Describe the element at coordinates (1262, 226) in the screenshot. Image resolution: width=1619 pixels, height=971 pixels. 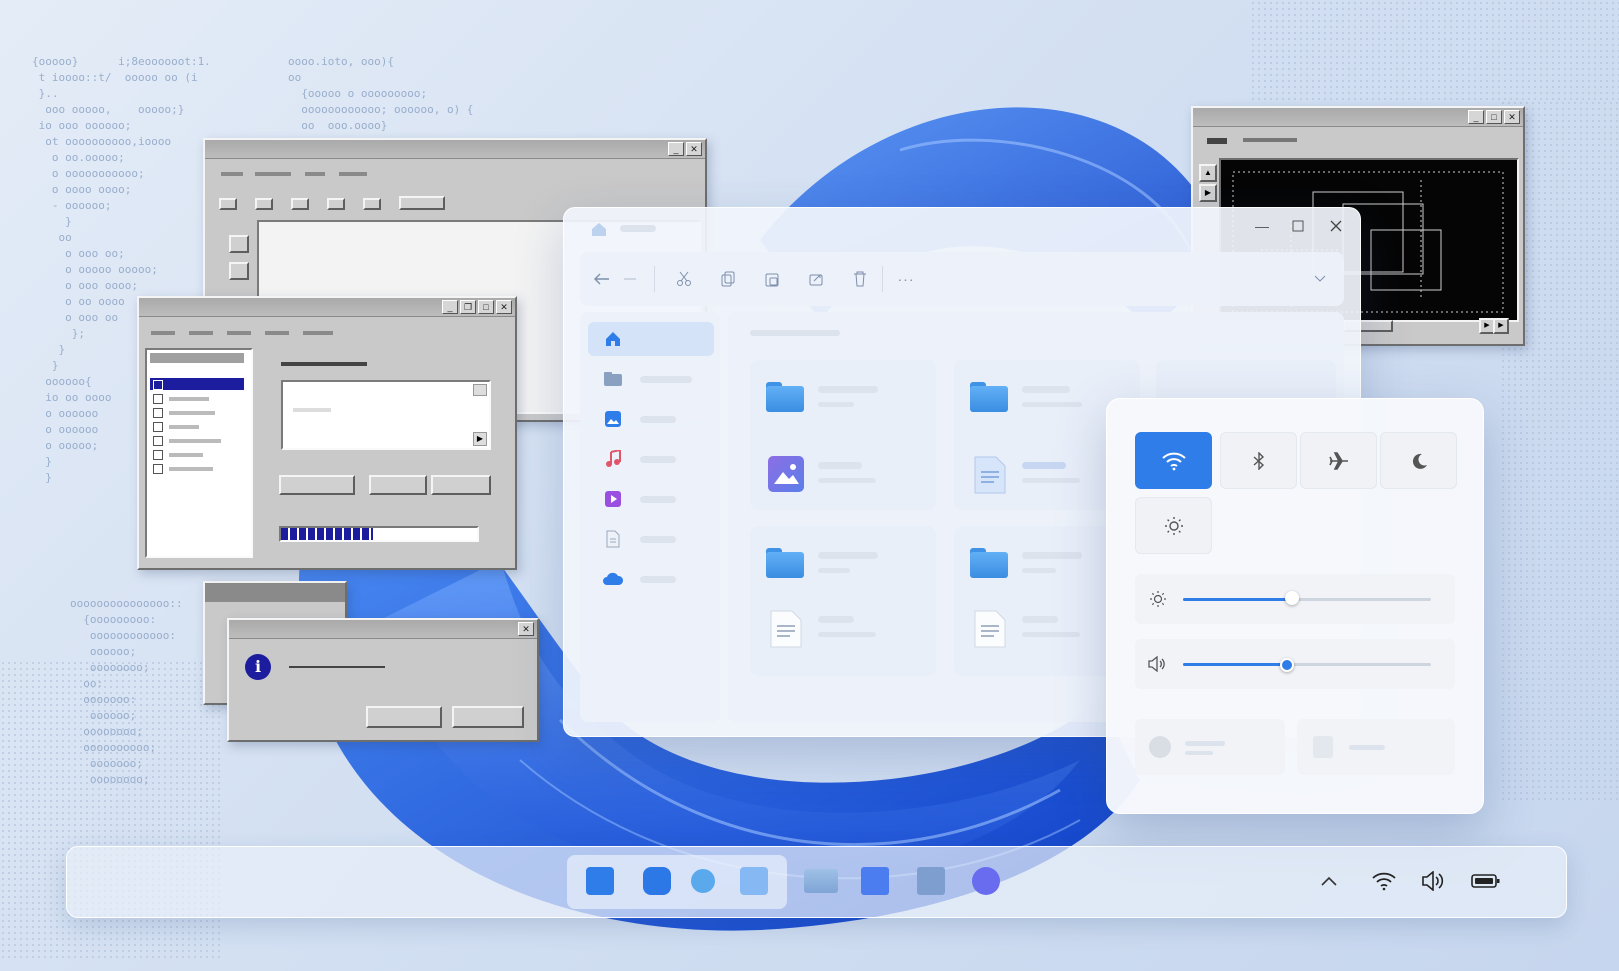
I see `minimize-button: —` at that location.